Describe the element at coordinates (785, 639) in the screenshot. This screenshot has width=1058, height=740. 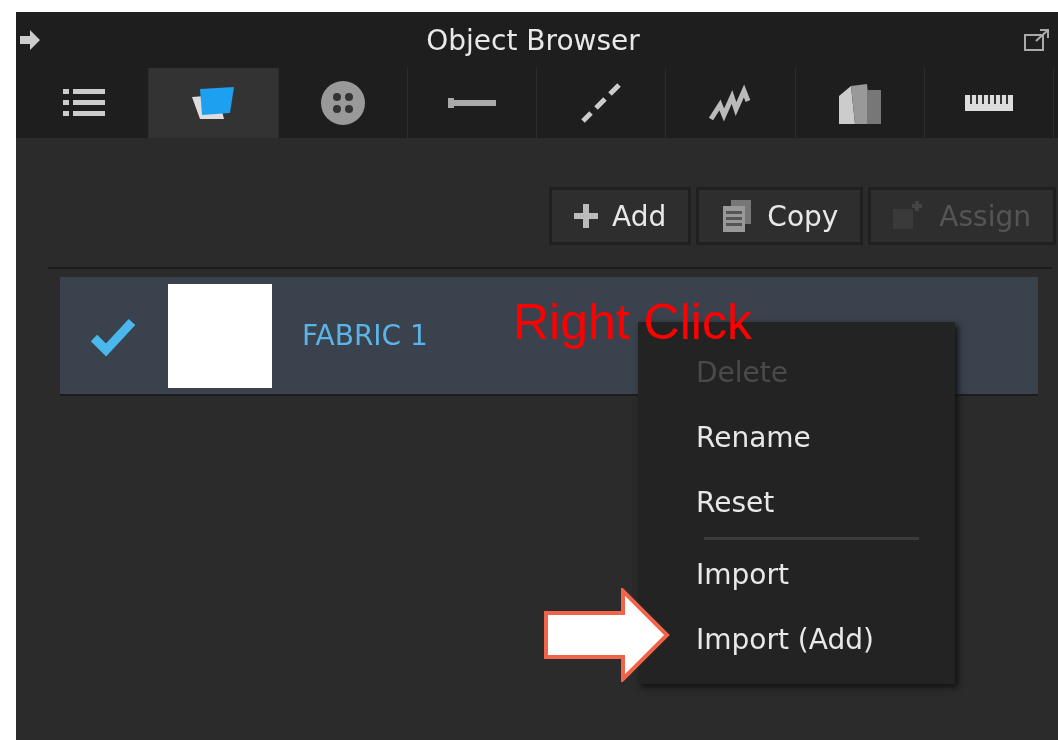
I see `menu-item: Import (Add)` at that location.